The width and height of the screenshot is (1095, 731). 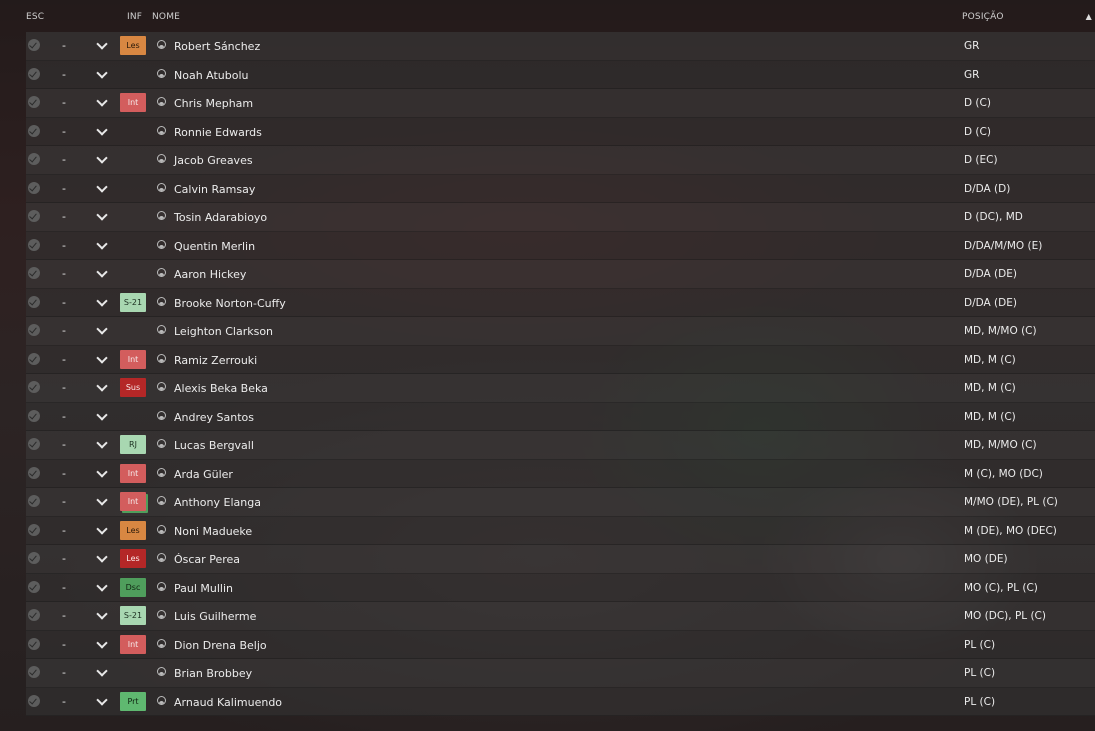 I want to click on table-row: - Les Óscar Perea MO (DE), so click(x=560, y=559).